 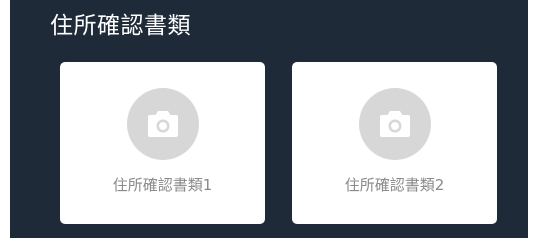 What do you see at coordinates (120, 26) in the screenshot?
I see `section-title: 住所確認書類` at bounding box center [120, 26].